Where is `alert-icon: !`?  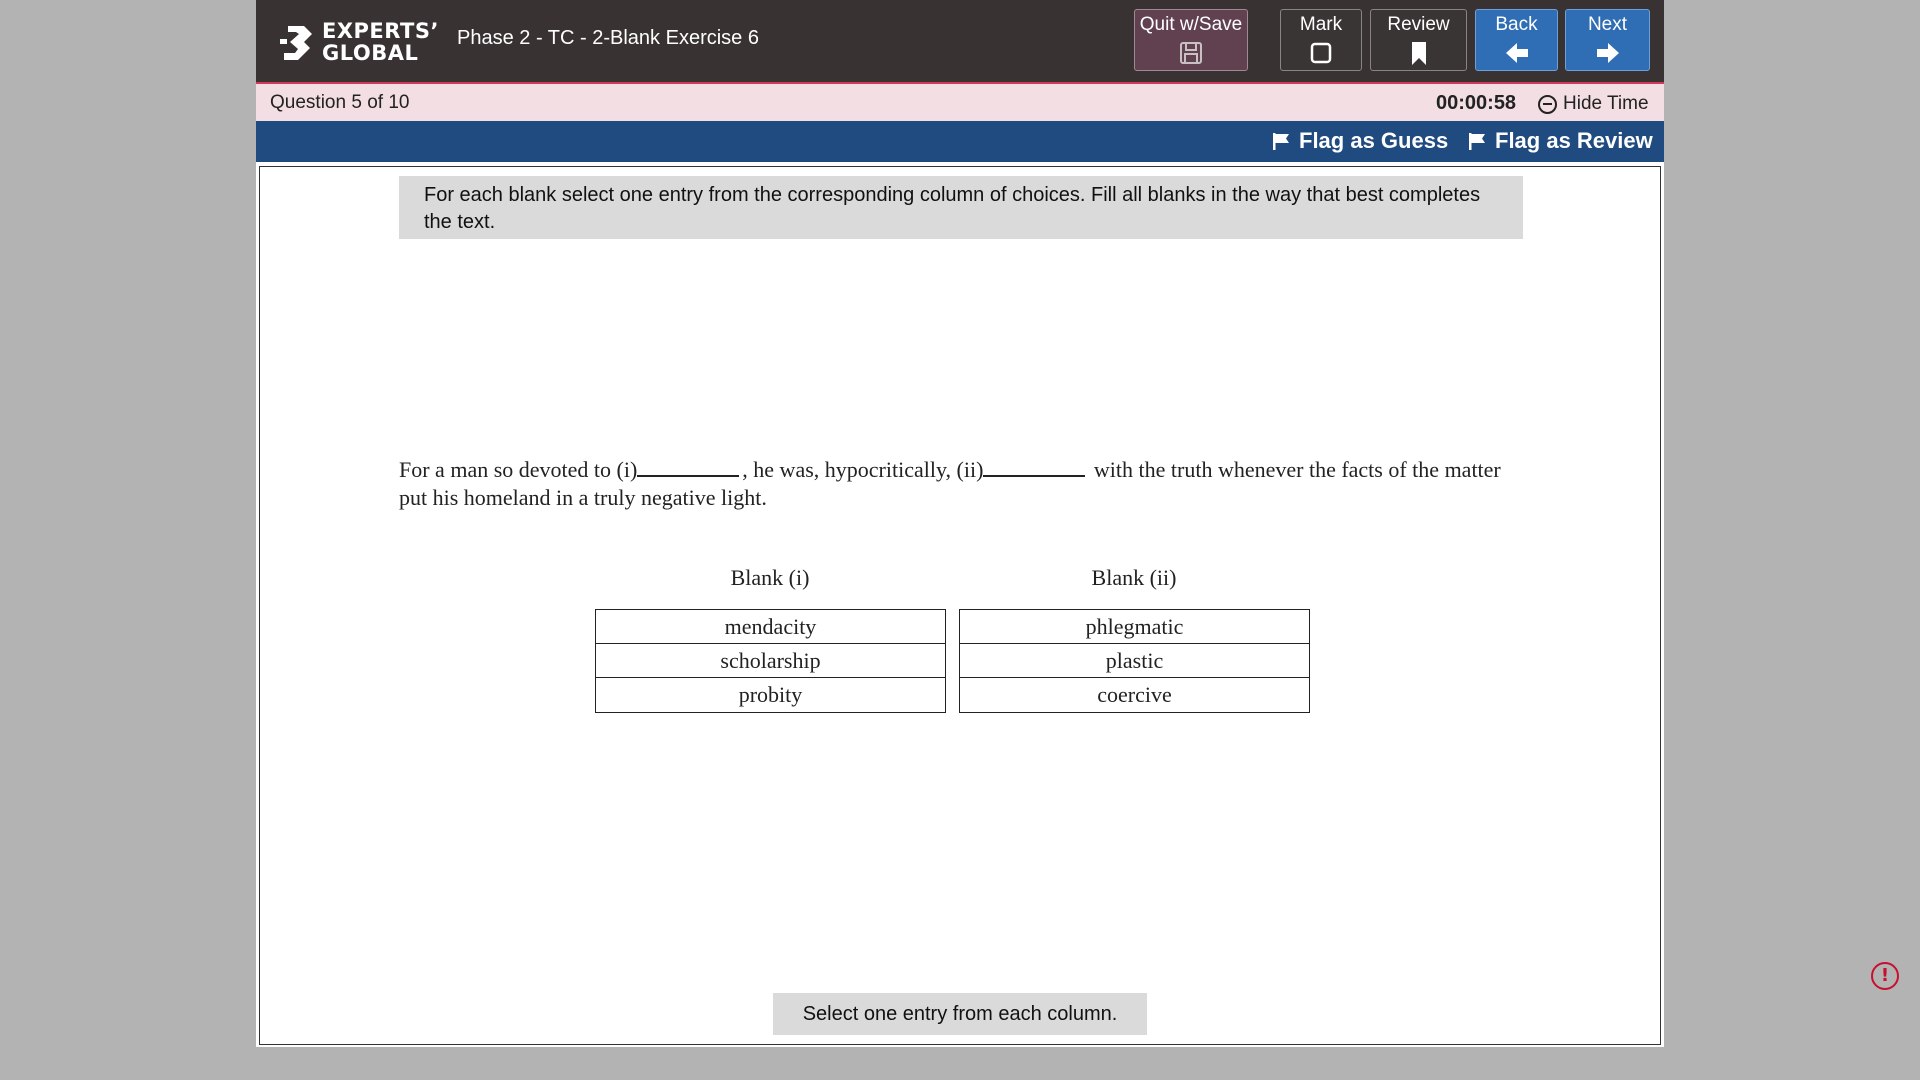
alert-icon: ! is located at coordinates (1885, 976).